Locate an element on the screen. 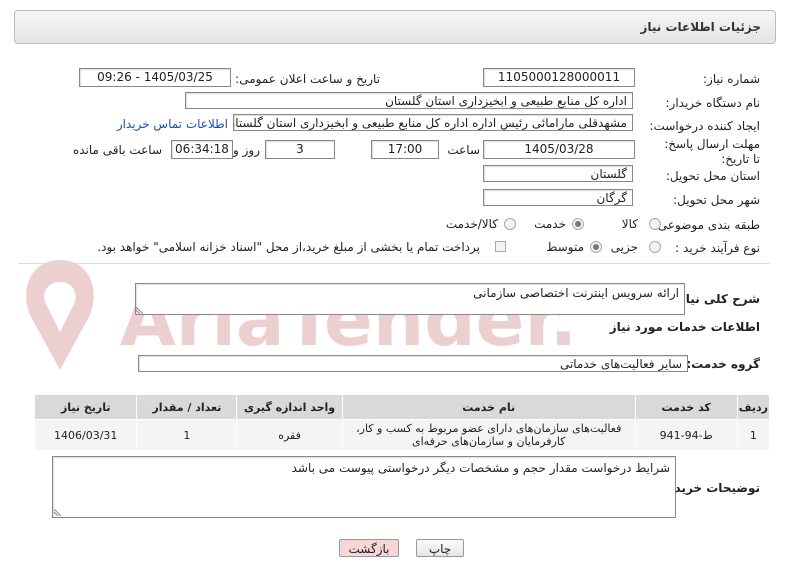 This screenshot has height=574, width=788. city-label: شهر محل تحویل: is located at coordinates (716, 200).